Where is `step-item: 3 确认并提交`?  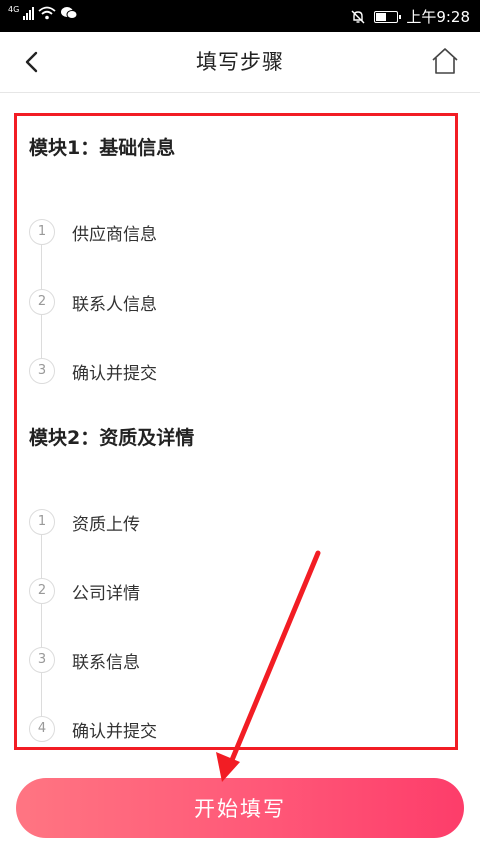 step-item: 3 确认并提交 is located at coordinates (93, 371).